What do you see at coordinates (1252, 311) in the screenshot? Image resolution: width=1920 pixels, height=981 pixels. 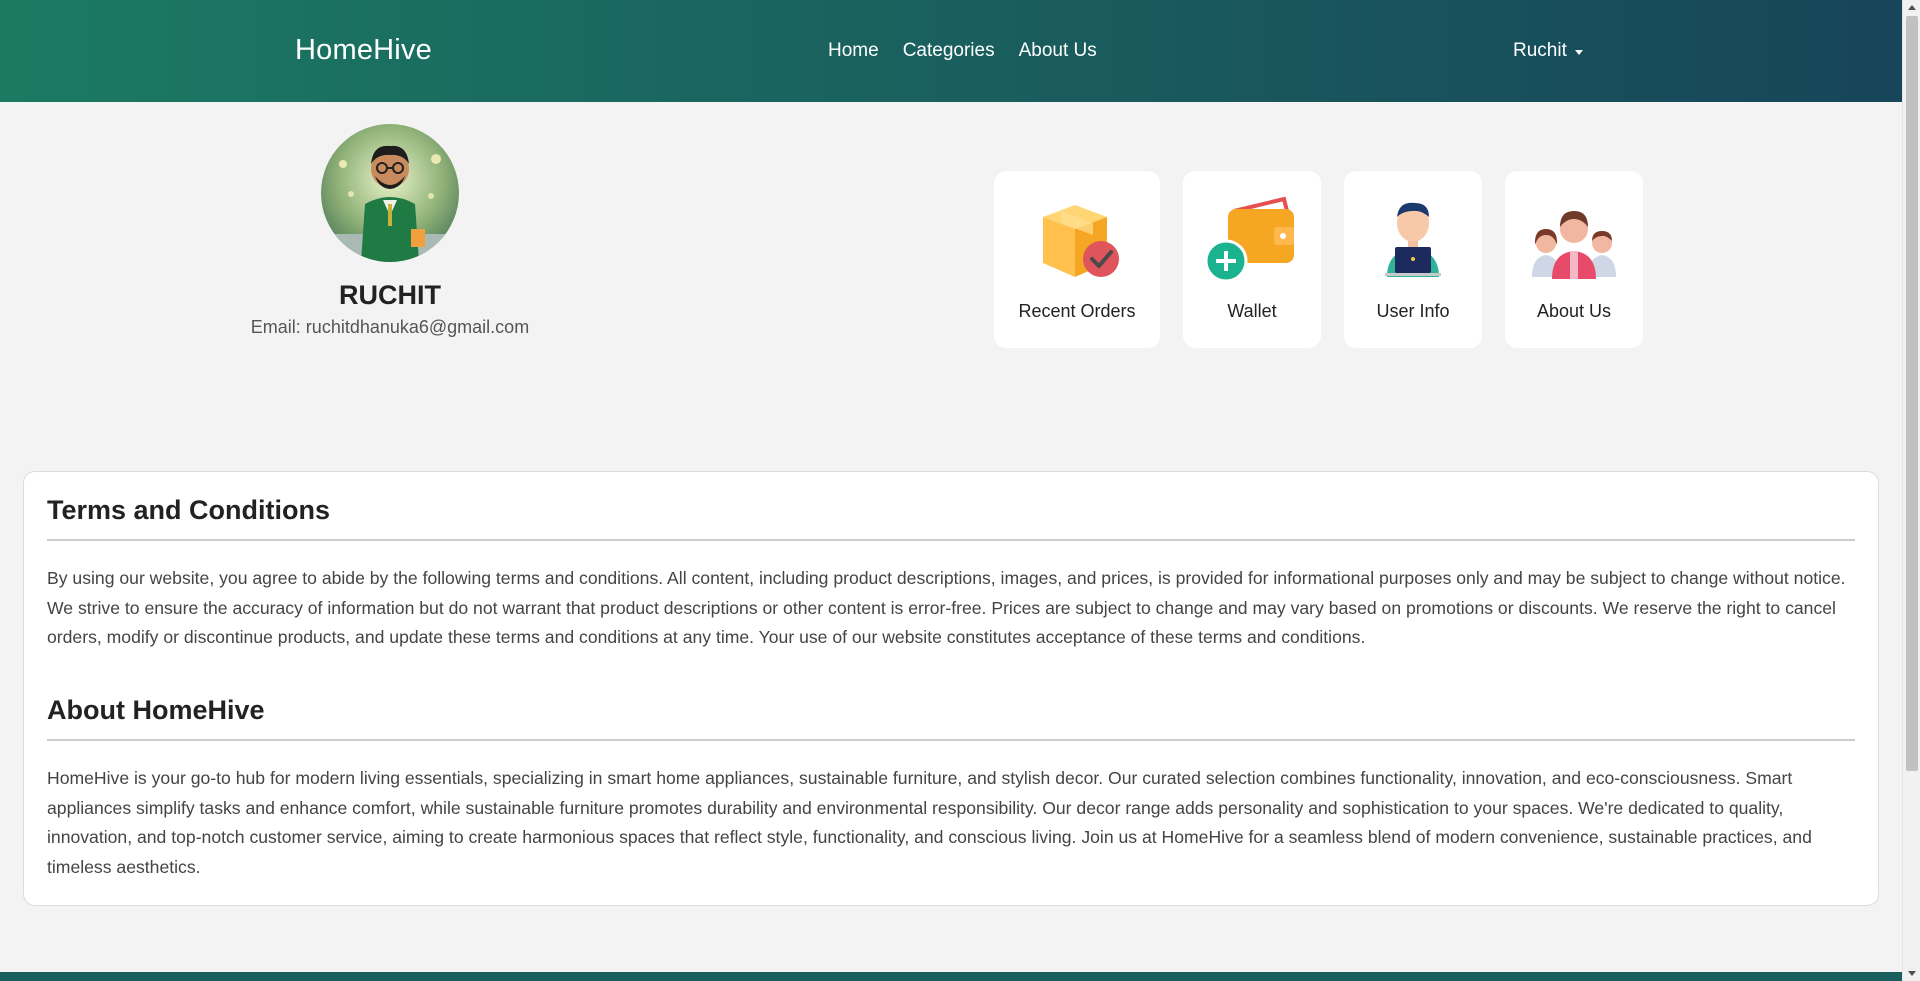 I see `card-label: Wallet` at bounding box center [1252, 311].